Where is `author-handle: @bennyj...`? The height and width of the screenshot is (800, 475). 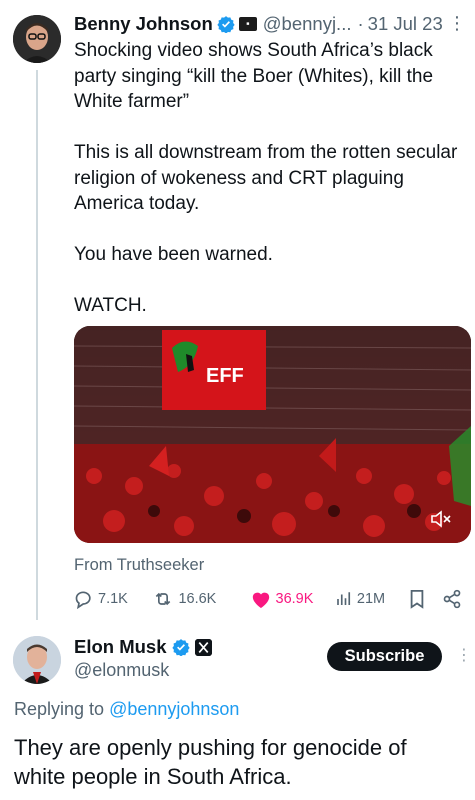 author-handle: @bennyj... is located at coordinates (307, 24).